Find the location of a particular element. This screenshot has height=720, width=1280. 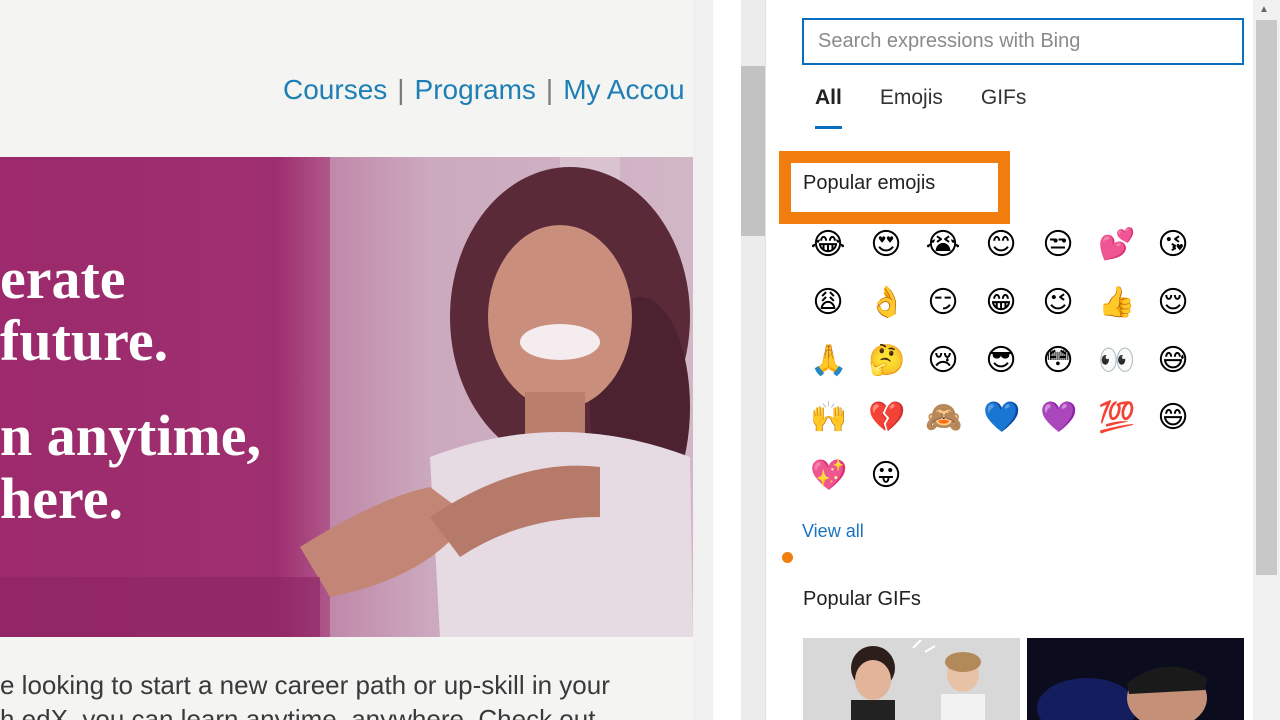

thumbs-up-icon: 👍 is located at coordinates (1116, 303).